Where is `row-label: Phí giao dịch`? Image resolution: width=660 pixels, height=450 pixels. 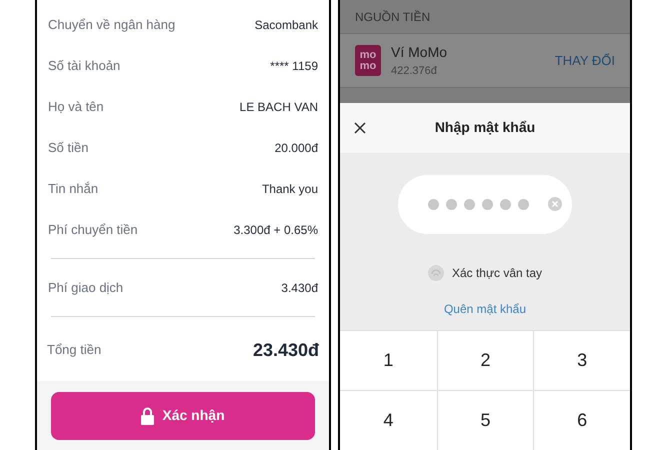 row-label: Phí giao dịch is located at coordinates (86, 287).